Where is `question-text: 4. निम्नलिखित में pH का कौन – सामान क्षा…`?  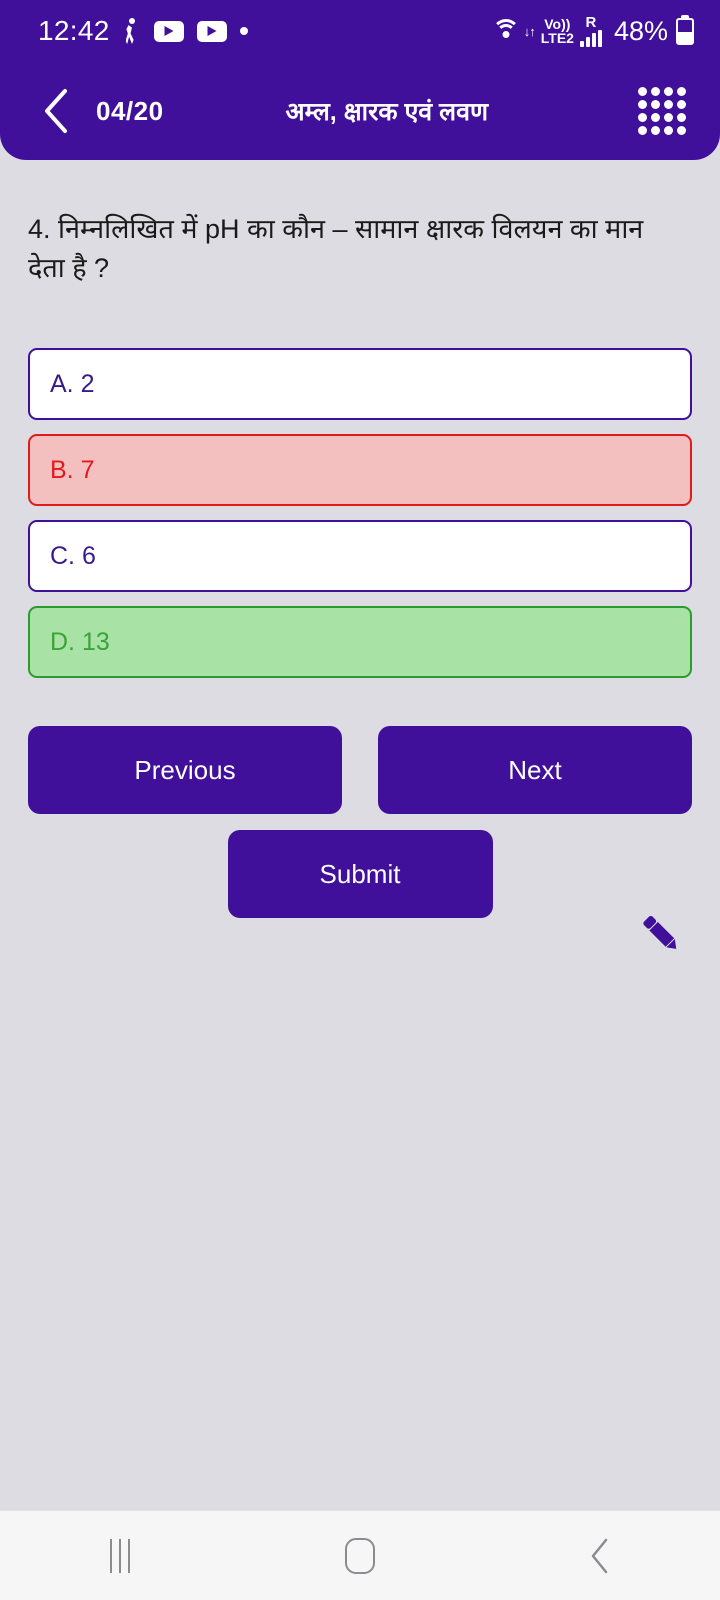 question-text: 4. निम्नलिखित में pH का कौन – सामान क्षा… is located at coordinates (336, 249).